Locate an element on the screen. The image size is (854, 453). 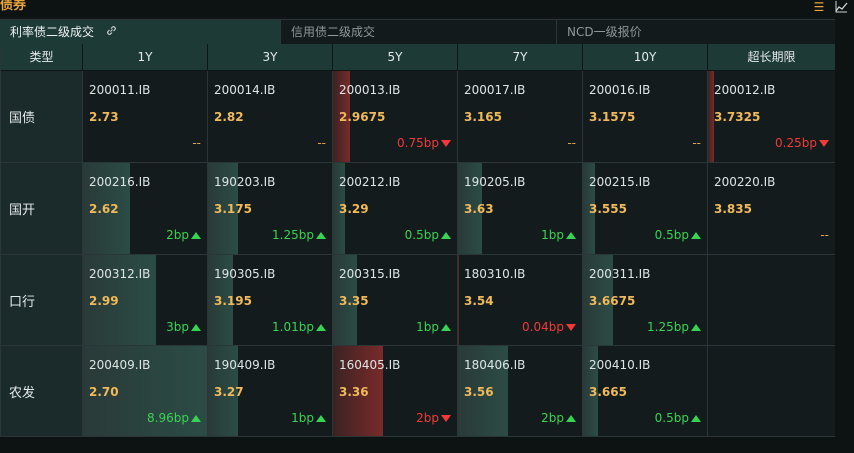
change-value: 0.04bp is located at coordinates (543, 327).